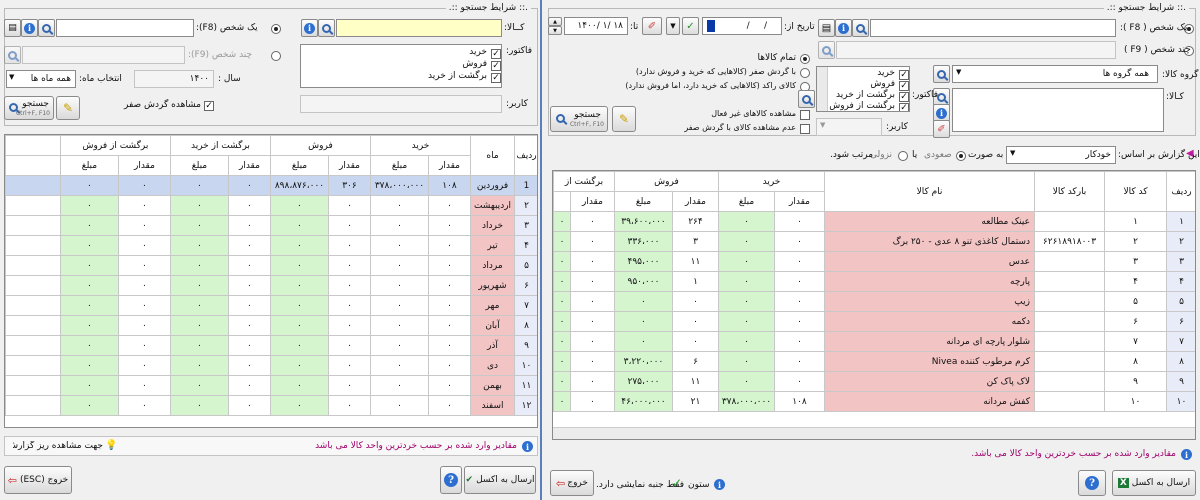  I want to click on right-kala-eraser-button: ✐, so click(941, 129).